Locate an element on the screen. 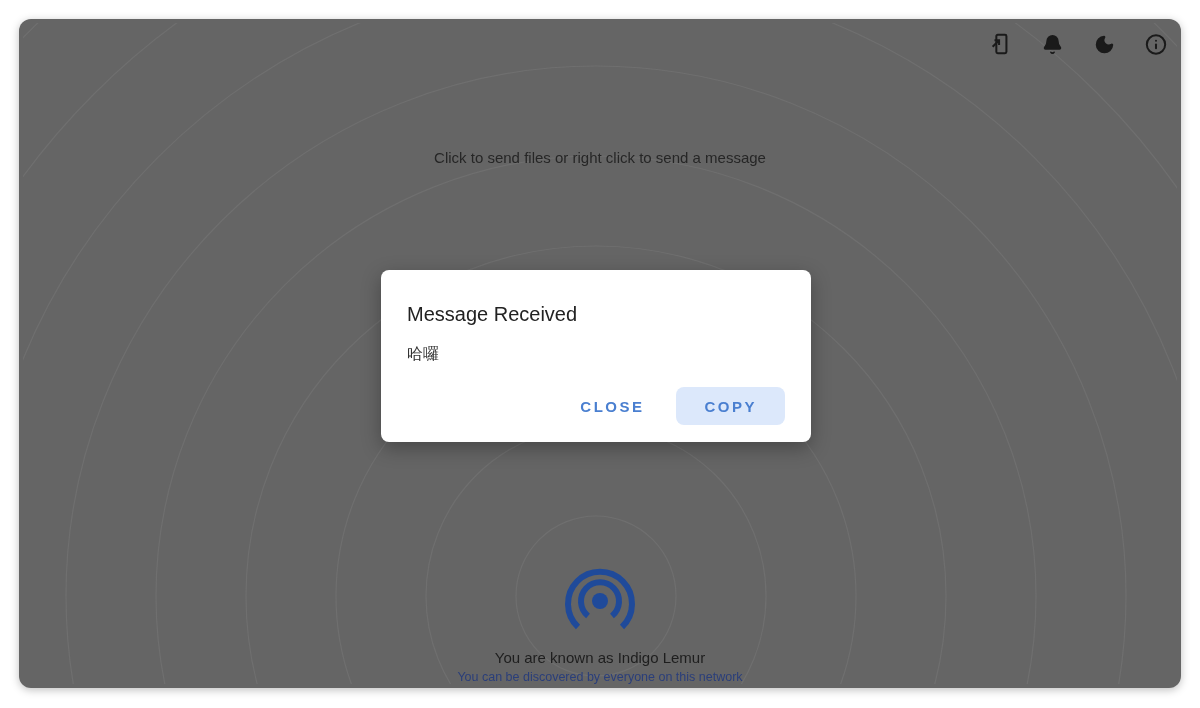 The height and width of the screenshot is (708, 1200). close-button: CLOSE is located at coordinates (612, 406).